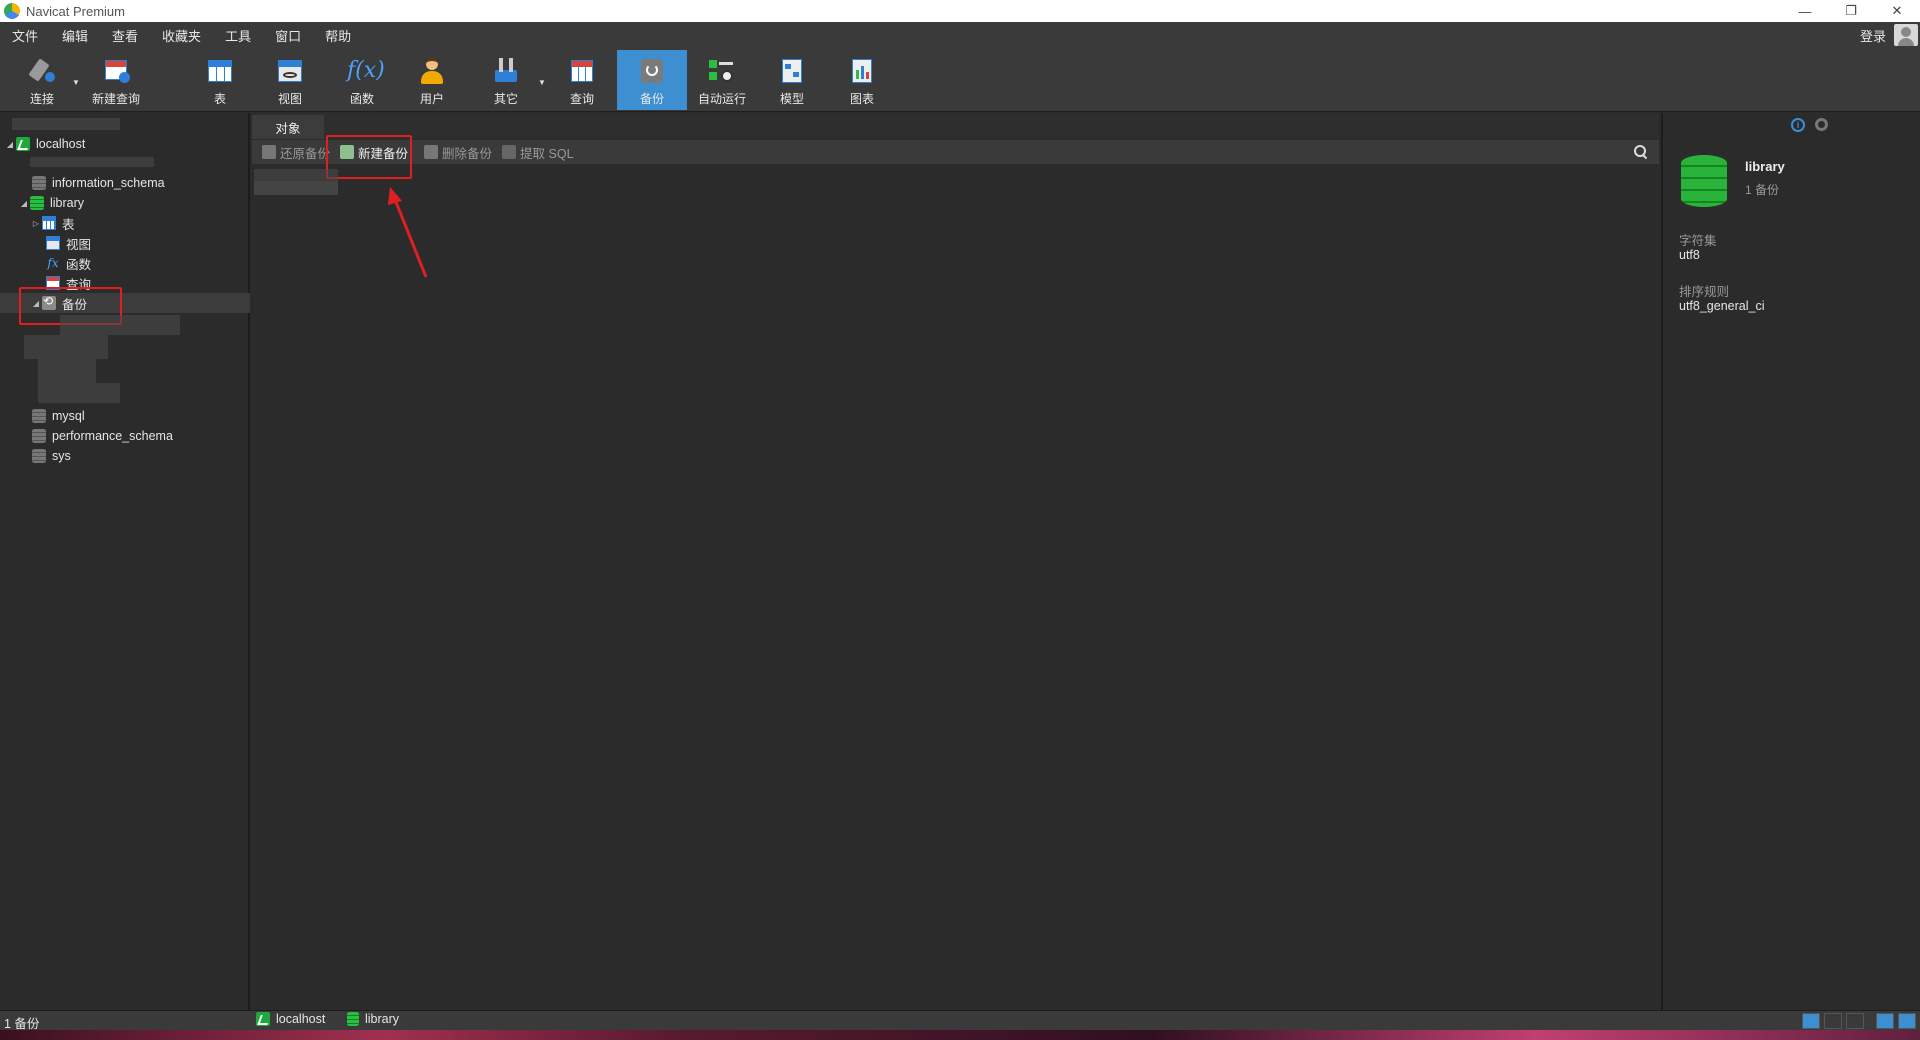 The height and width of the screenshot is (1040, 1920). What do you see at coordinates (538, 152) in the screenshot?
I see `extract-sql-button: 提取 SQL` at bounding box center [538, 152].